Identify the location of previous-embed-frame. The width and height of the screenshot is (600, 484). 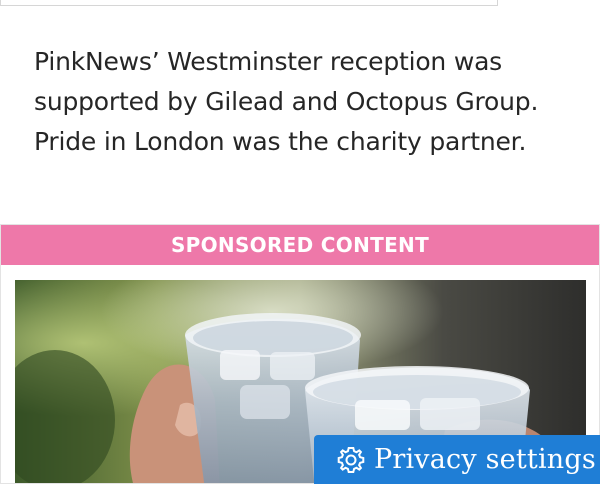
(249, 3).